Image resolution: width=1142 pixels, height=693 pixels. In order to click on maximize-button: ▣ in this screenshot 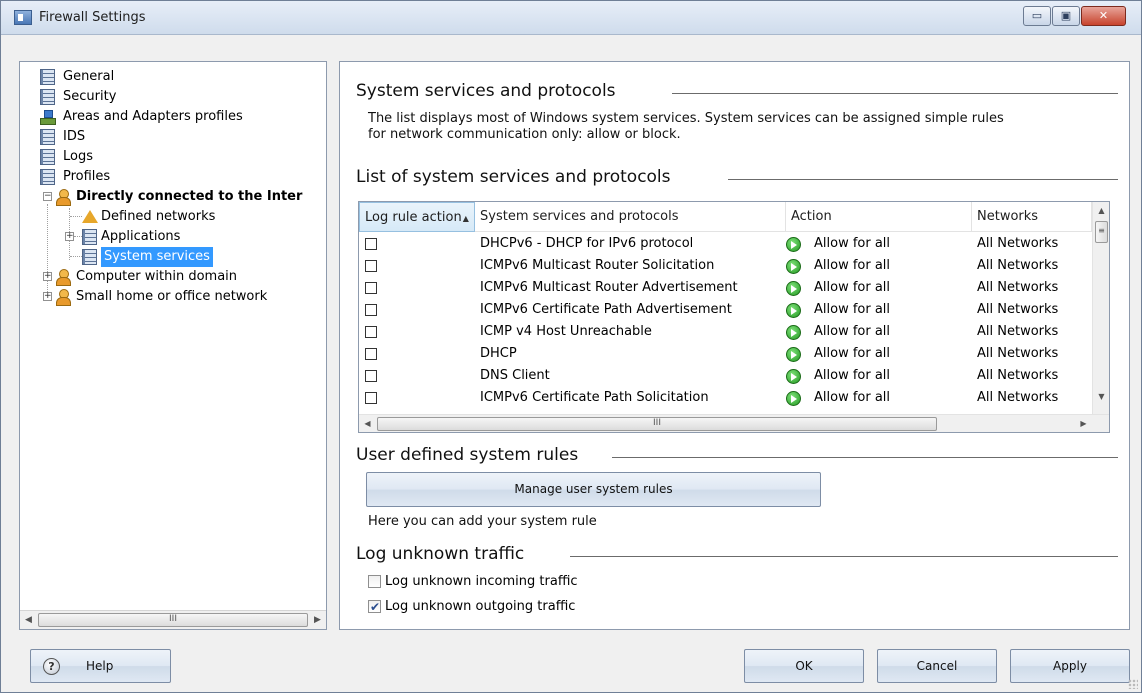, I will do `click(1066, 16)`.